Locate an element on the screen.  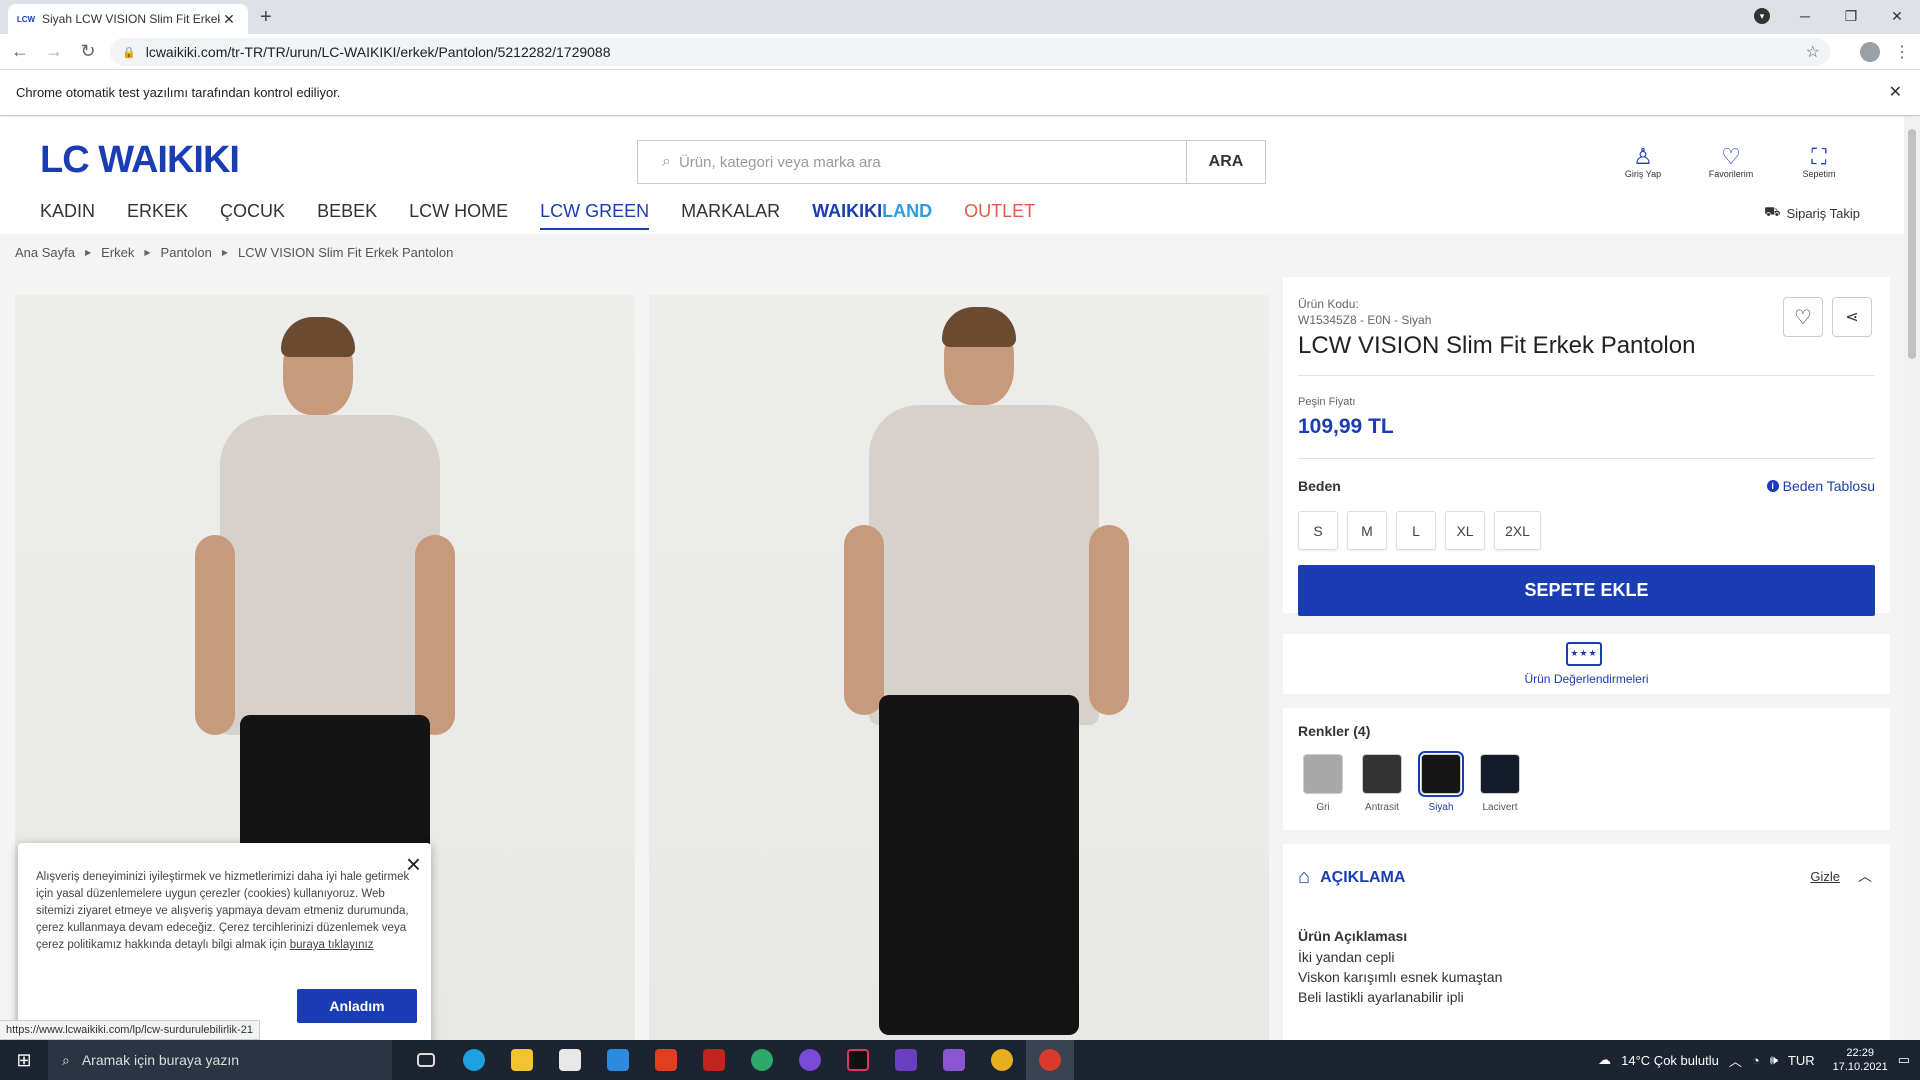
cookie-close-icon: × is located at coordinates (413, 864).